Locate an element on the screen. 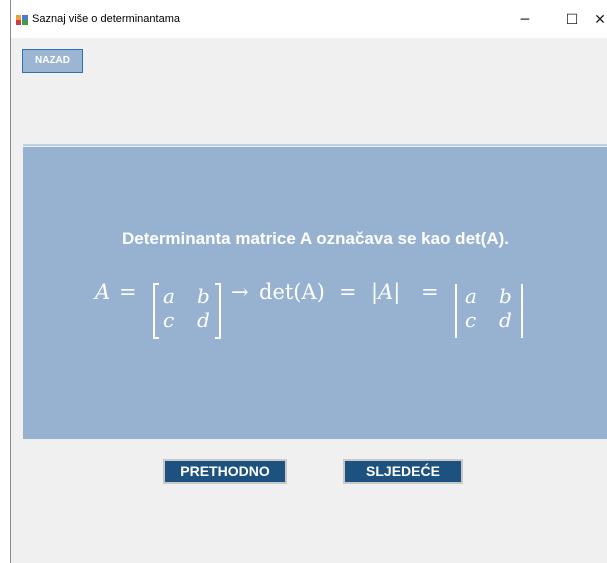  previous-button: PRETHODNO is located at coordinates (225, 471).